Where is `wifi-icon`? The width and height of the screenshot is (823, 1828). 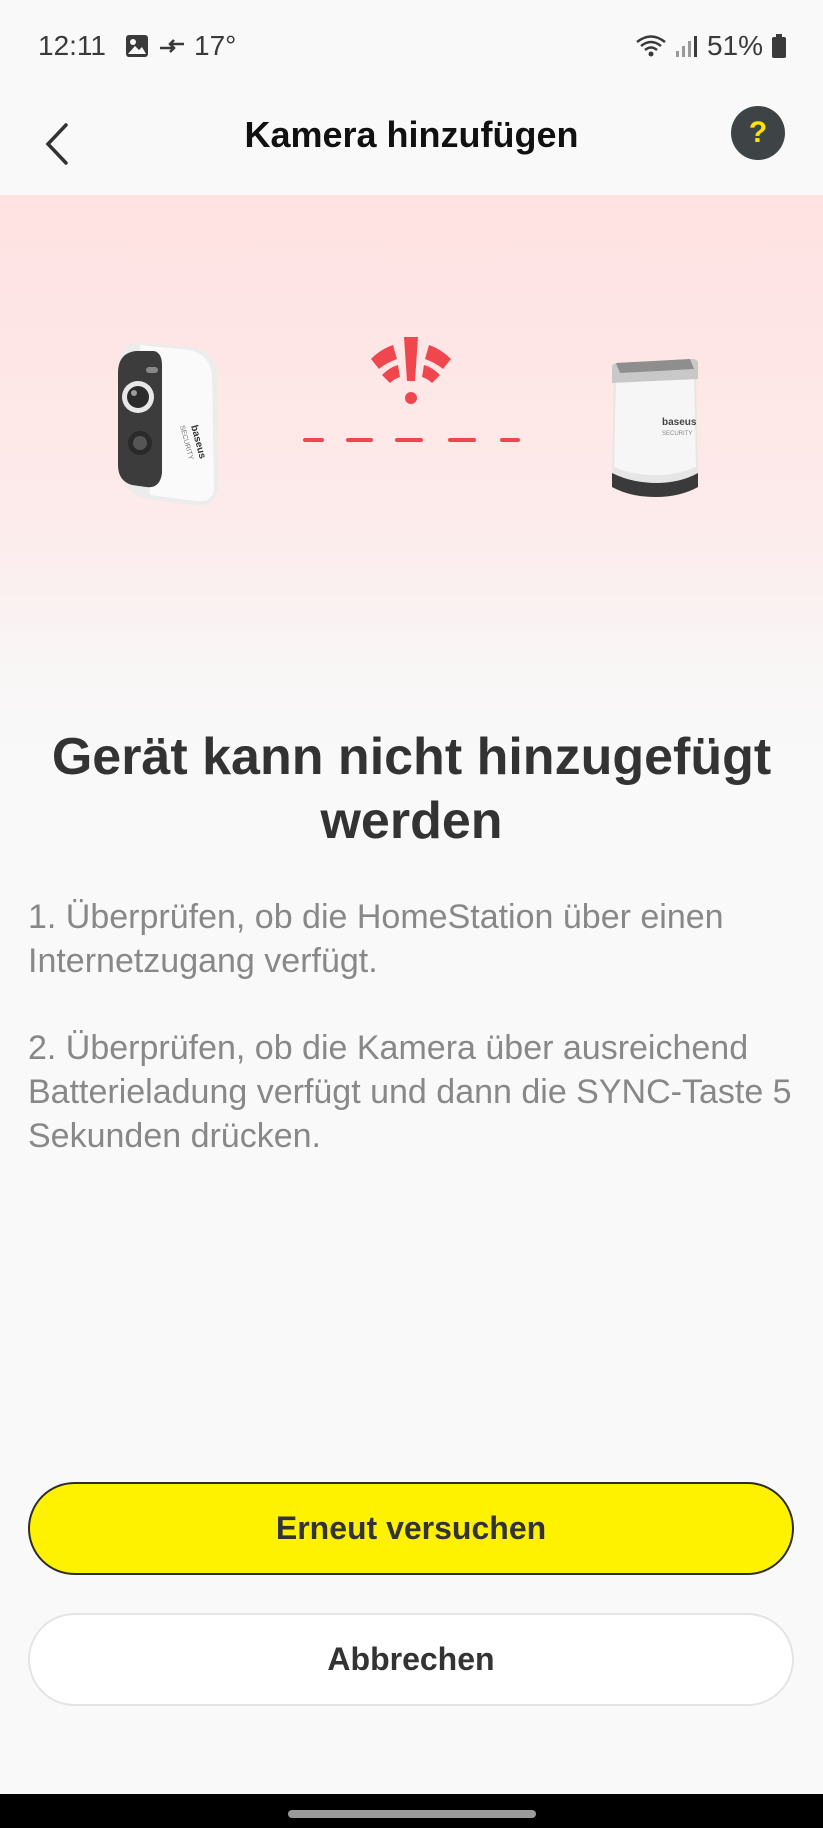 wifi-icon is located at coordinates (651, 46).